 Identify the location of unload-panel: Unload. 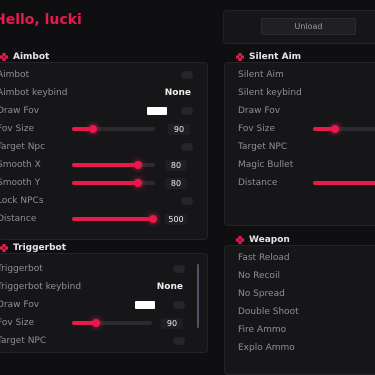
(299, 27).